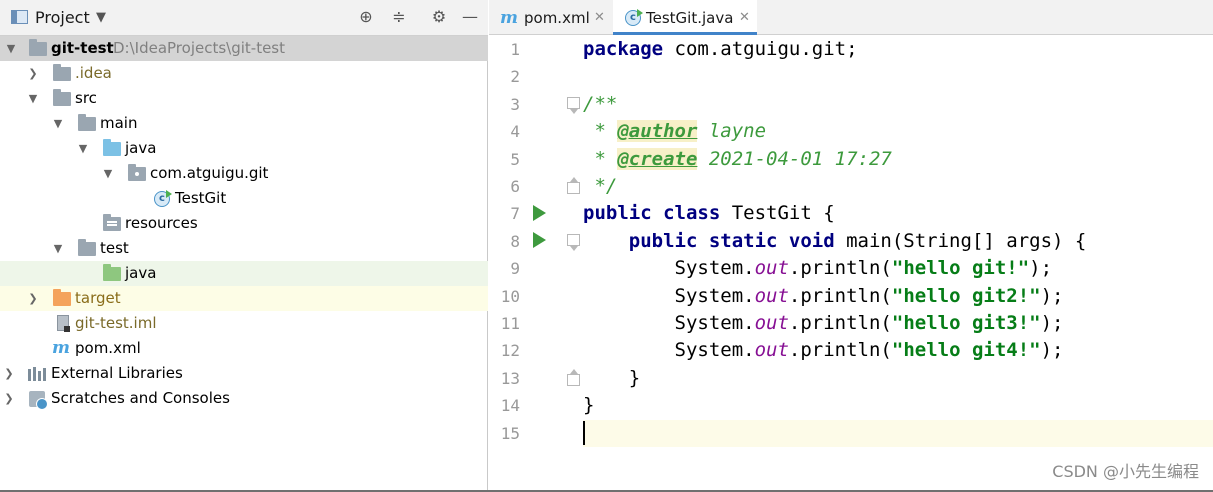 Image resolution: width=1213 pixels, height=492 pixels. What do you see at coordinates (515, 104) in the screenshot?
I see `line-number: 3` at bounding box center [515, 104].